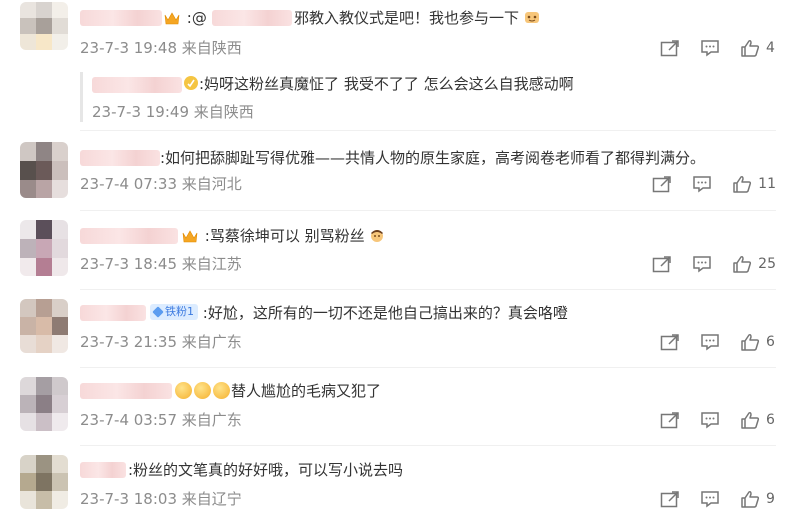 The width and height of the screenshot is (794, 528). What do you see at coordinates (161, 420) in the screenshot?
I see `comment-meta: 23-7-4 03:57 来自广东` at bounding box center [161, 420].